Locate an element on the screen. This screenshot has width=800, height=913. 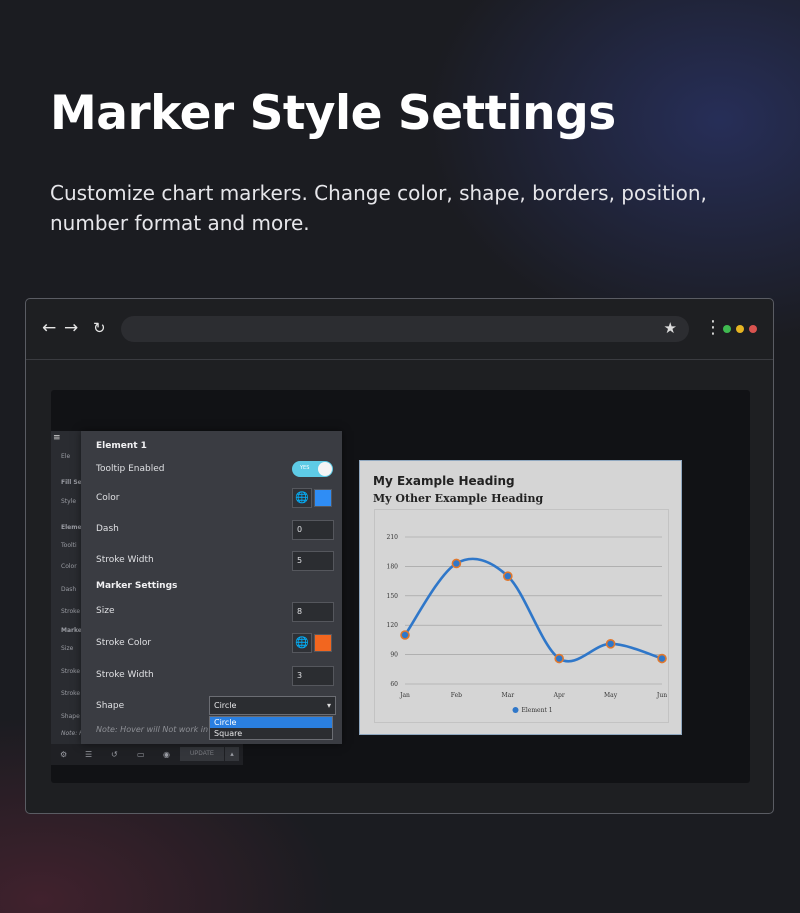
editor-footer: ⚙ ☰ ↺ ▭ ◉ UPDATE ▴ is located at coordinates (147, 754).